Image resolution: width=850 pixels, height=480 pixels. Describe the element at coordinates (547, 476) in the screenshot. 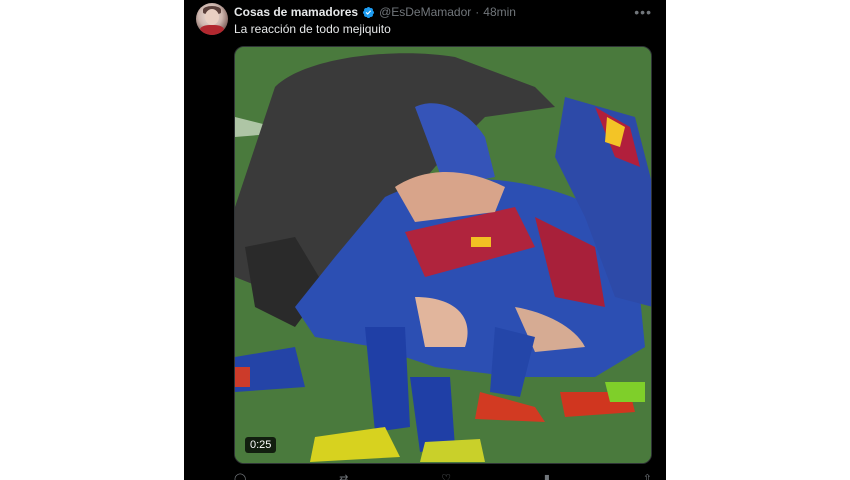

I see `views-icon: ▮` at that location.